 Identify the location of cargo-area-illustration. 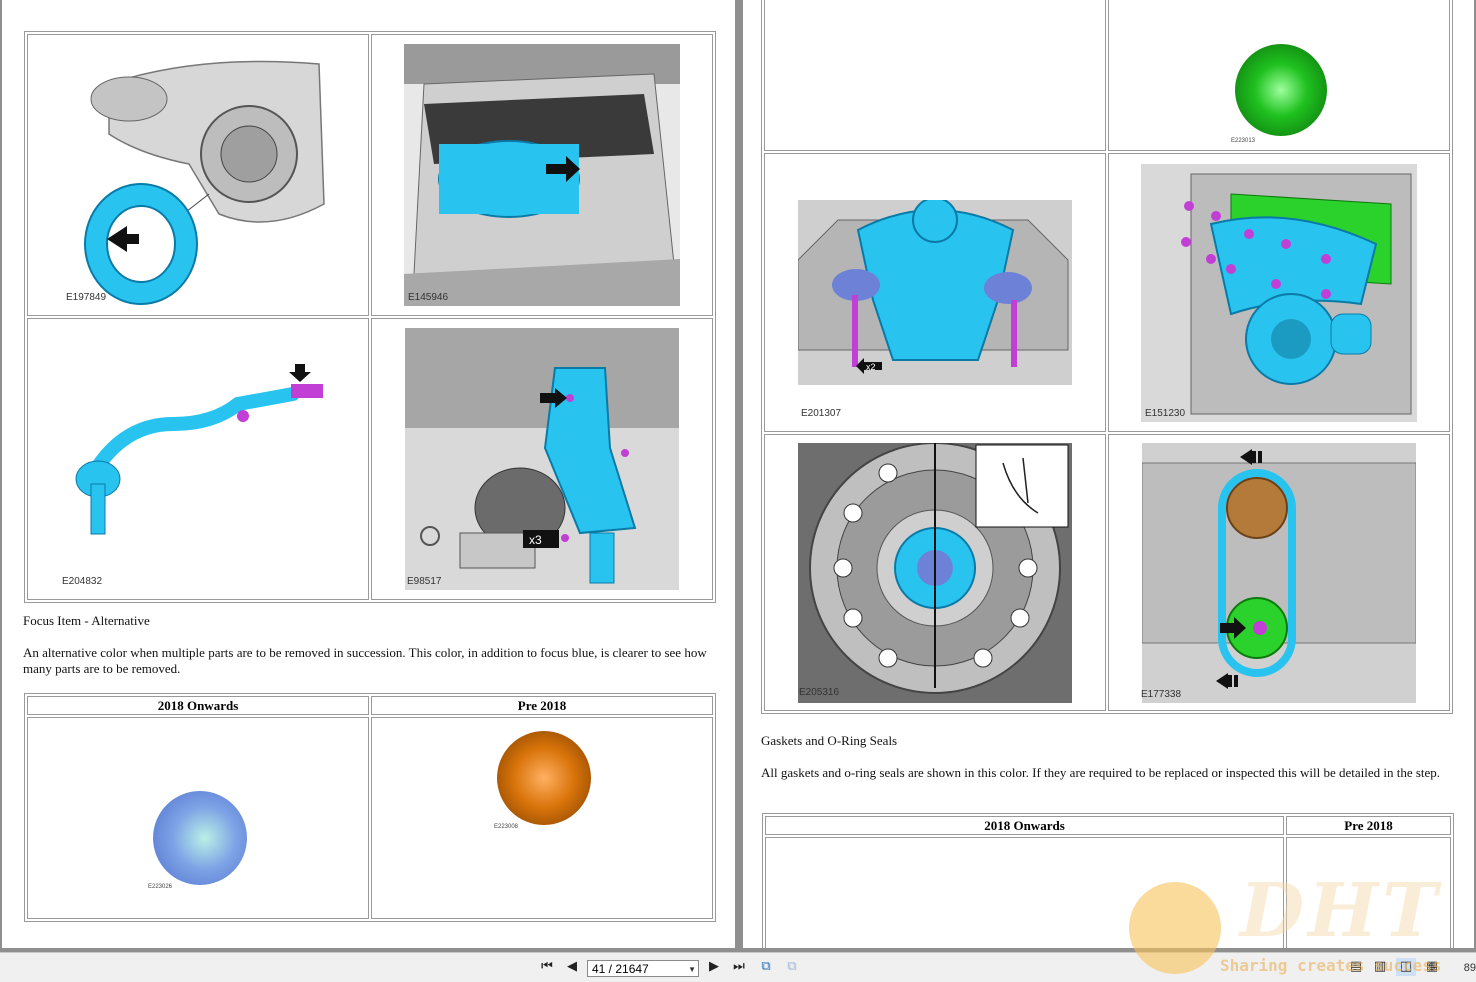
(542, 175).